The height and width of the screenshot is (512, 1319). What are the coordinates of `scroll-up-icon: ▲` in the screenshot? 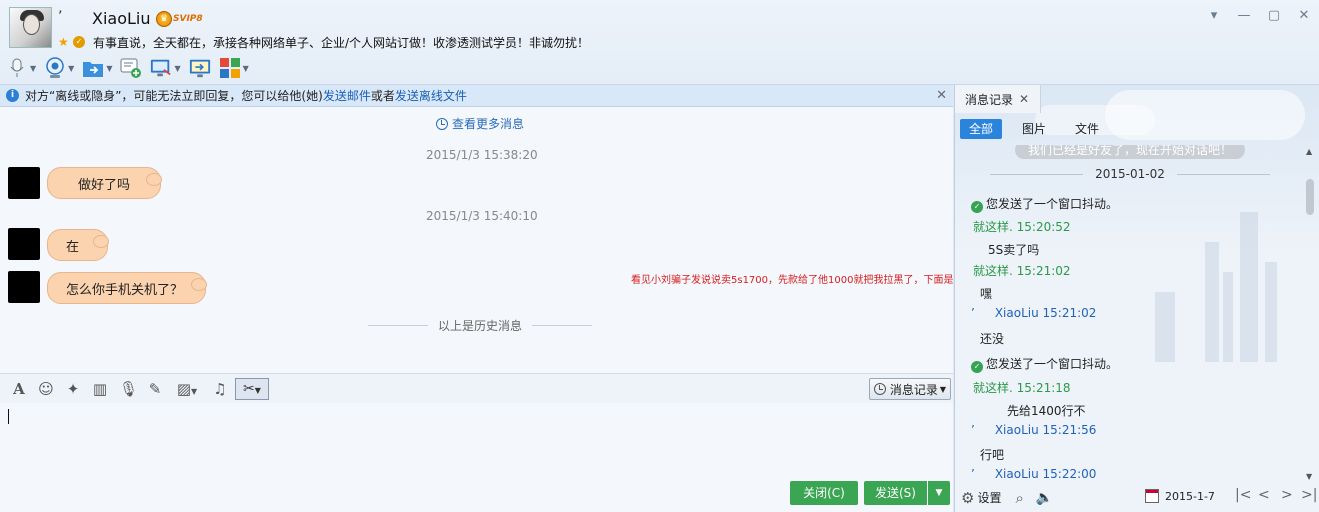 It's located at (1309, 151).